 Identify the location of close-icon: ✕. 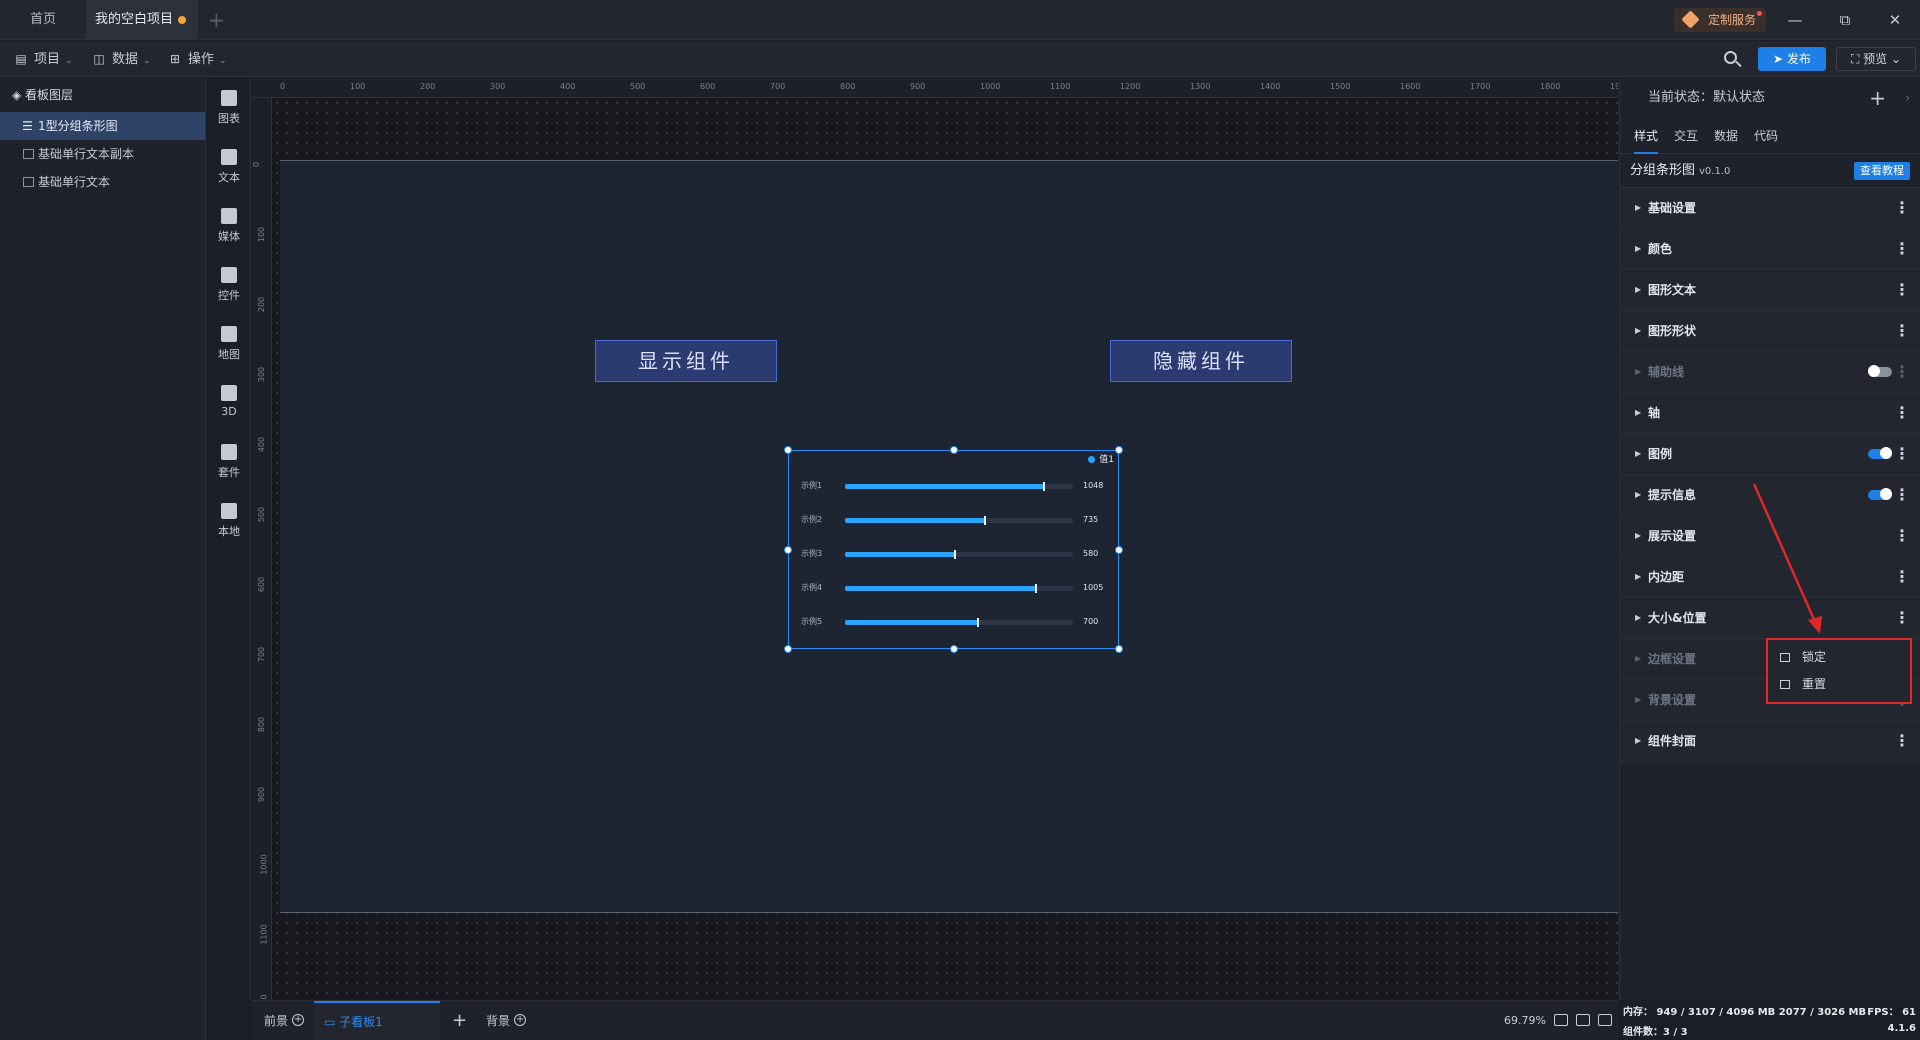
(1895, 20).